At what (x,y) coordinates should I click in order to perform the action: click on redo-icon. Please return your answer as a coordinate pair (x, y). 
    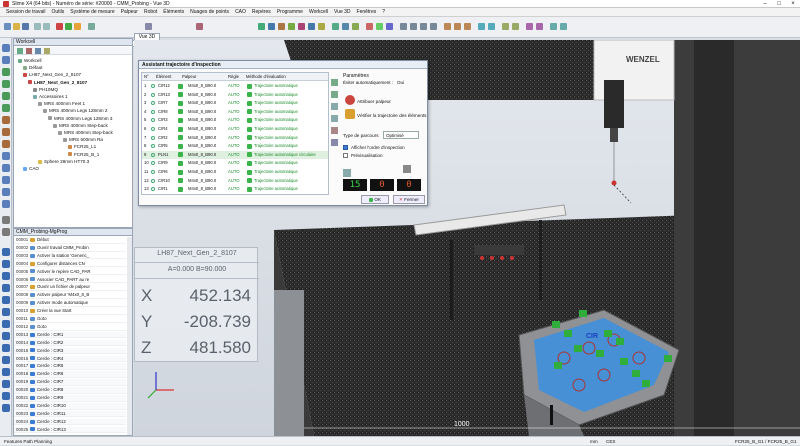
    Looking at the image, I should click on (46, 26).